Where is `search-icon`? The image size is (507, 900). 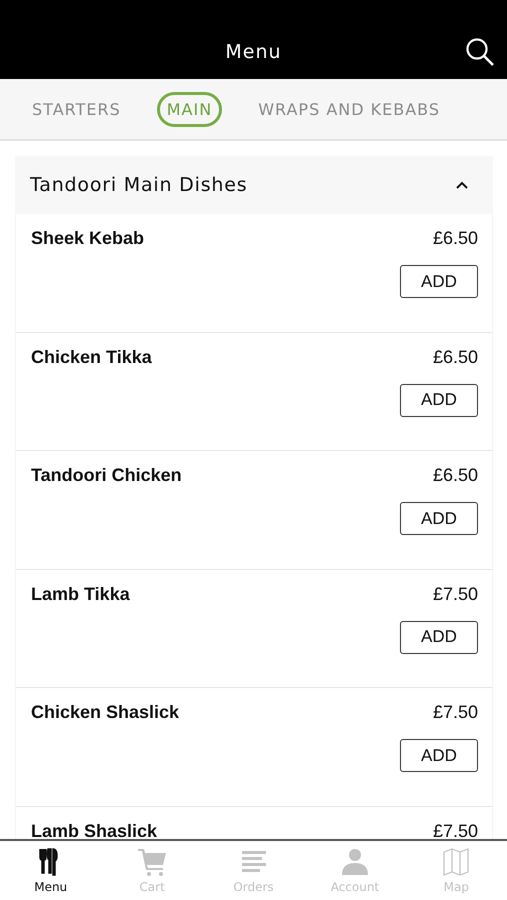
search-icon is located at coordinates (480, 52).